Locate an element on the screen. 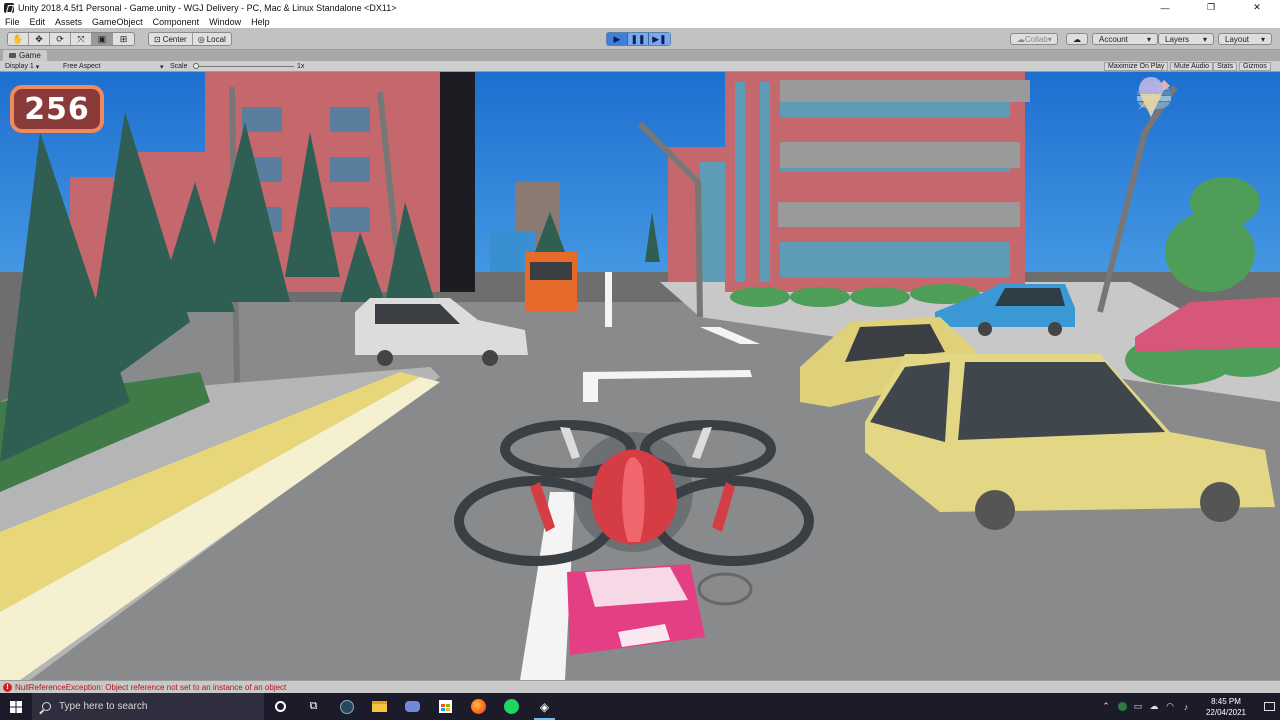  menu-edit: Edit is located at coordinates (38, 22).